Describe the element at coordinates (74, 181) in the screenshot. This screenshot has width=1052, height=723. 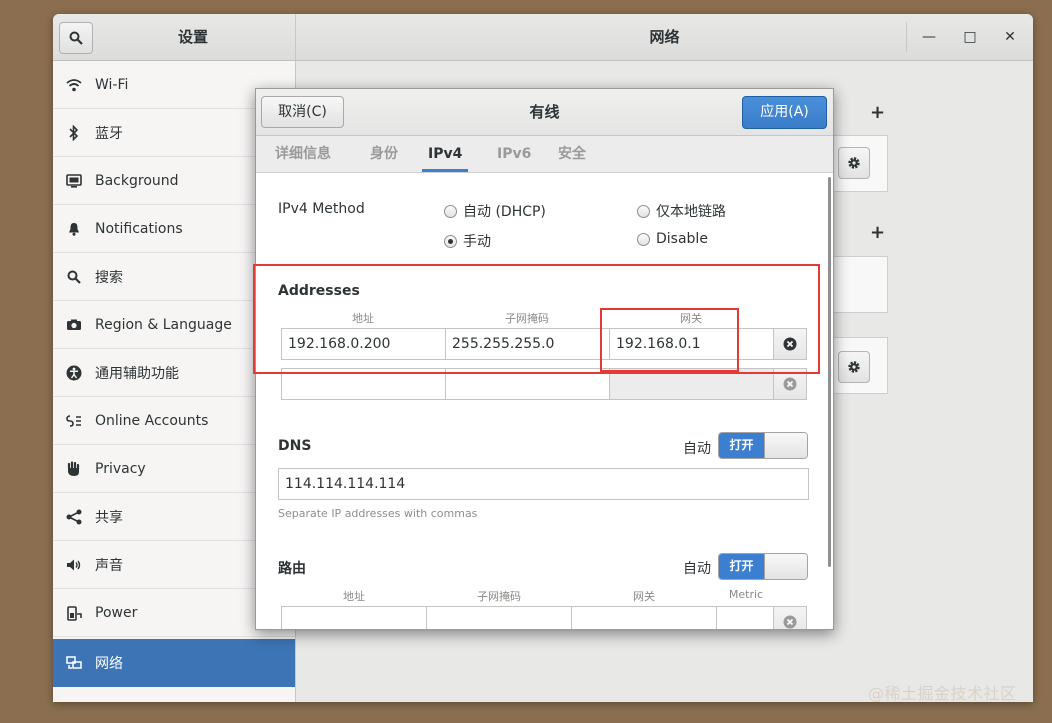
I see `background-icon` at that location.